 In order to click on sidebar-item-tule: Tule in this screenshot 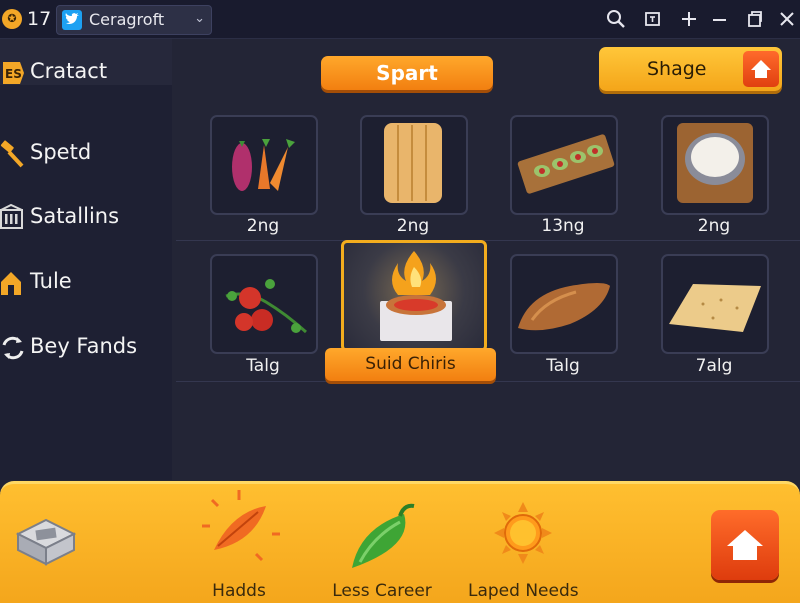, I will do `click(86, 283)`.